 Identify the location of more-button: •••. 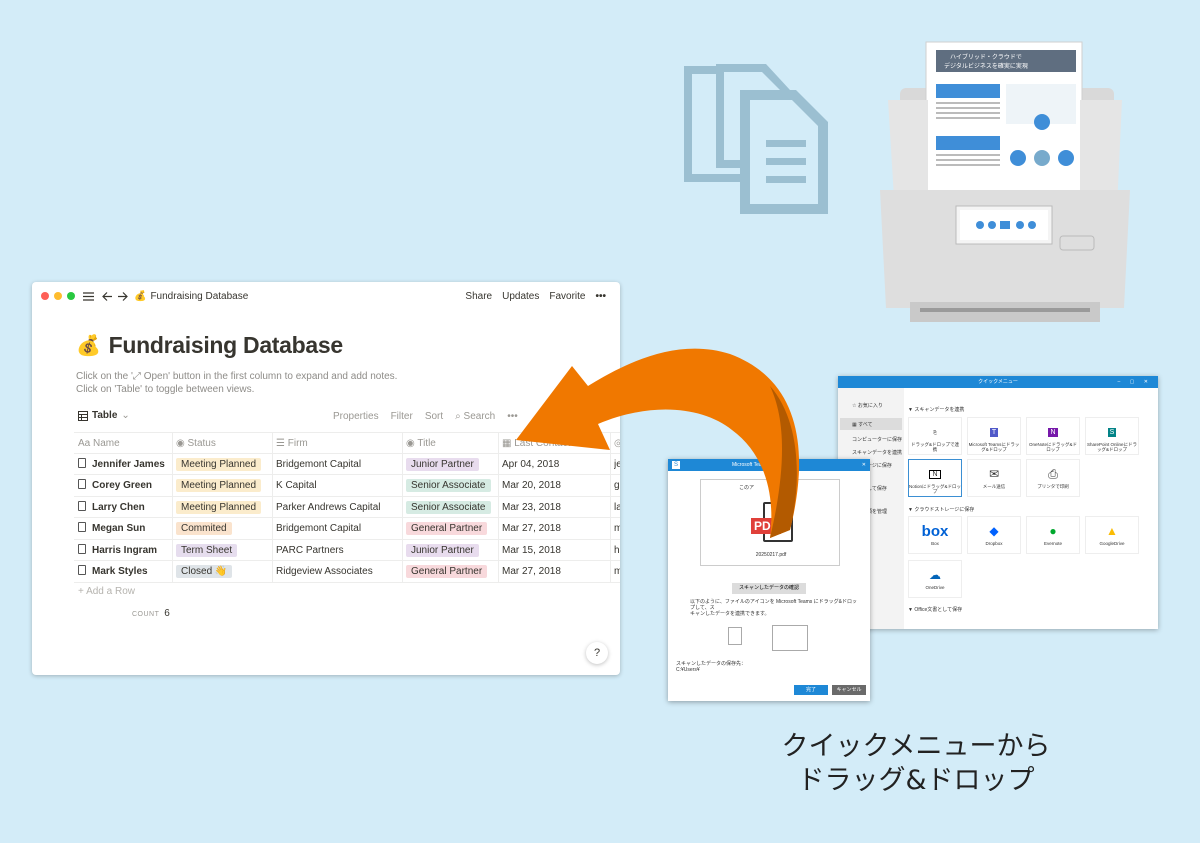
(600, 296).